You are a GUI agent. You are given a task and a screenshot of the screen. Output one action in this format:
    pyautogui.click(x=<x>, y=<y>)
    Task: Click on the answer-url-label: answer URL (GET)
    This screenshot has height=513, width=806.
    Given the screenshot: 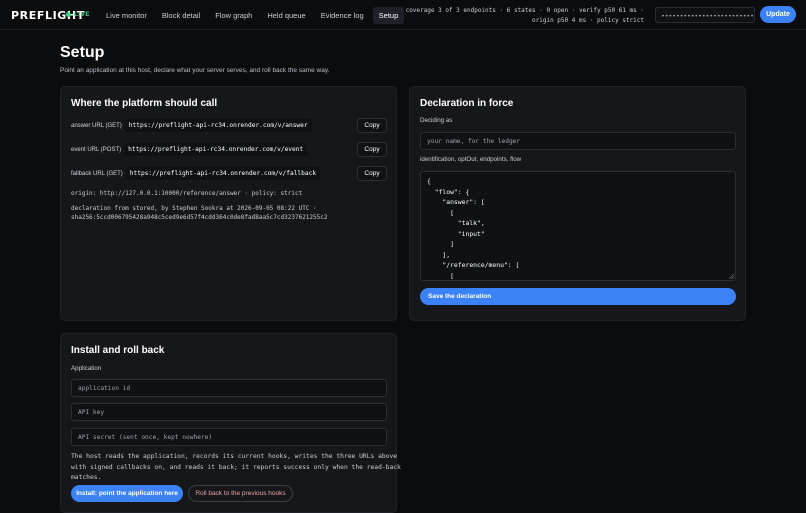 What is the action you would take?
    pyautogui.click(x=96, y=125)
    